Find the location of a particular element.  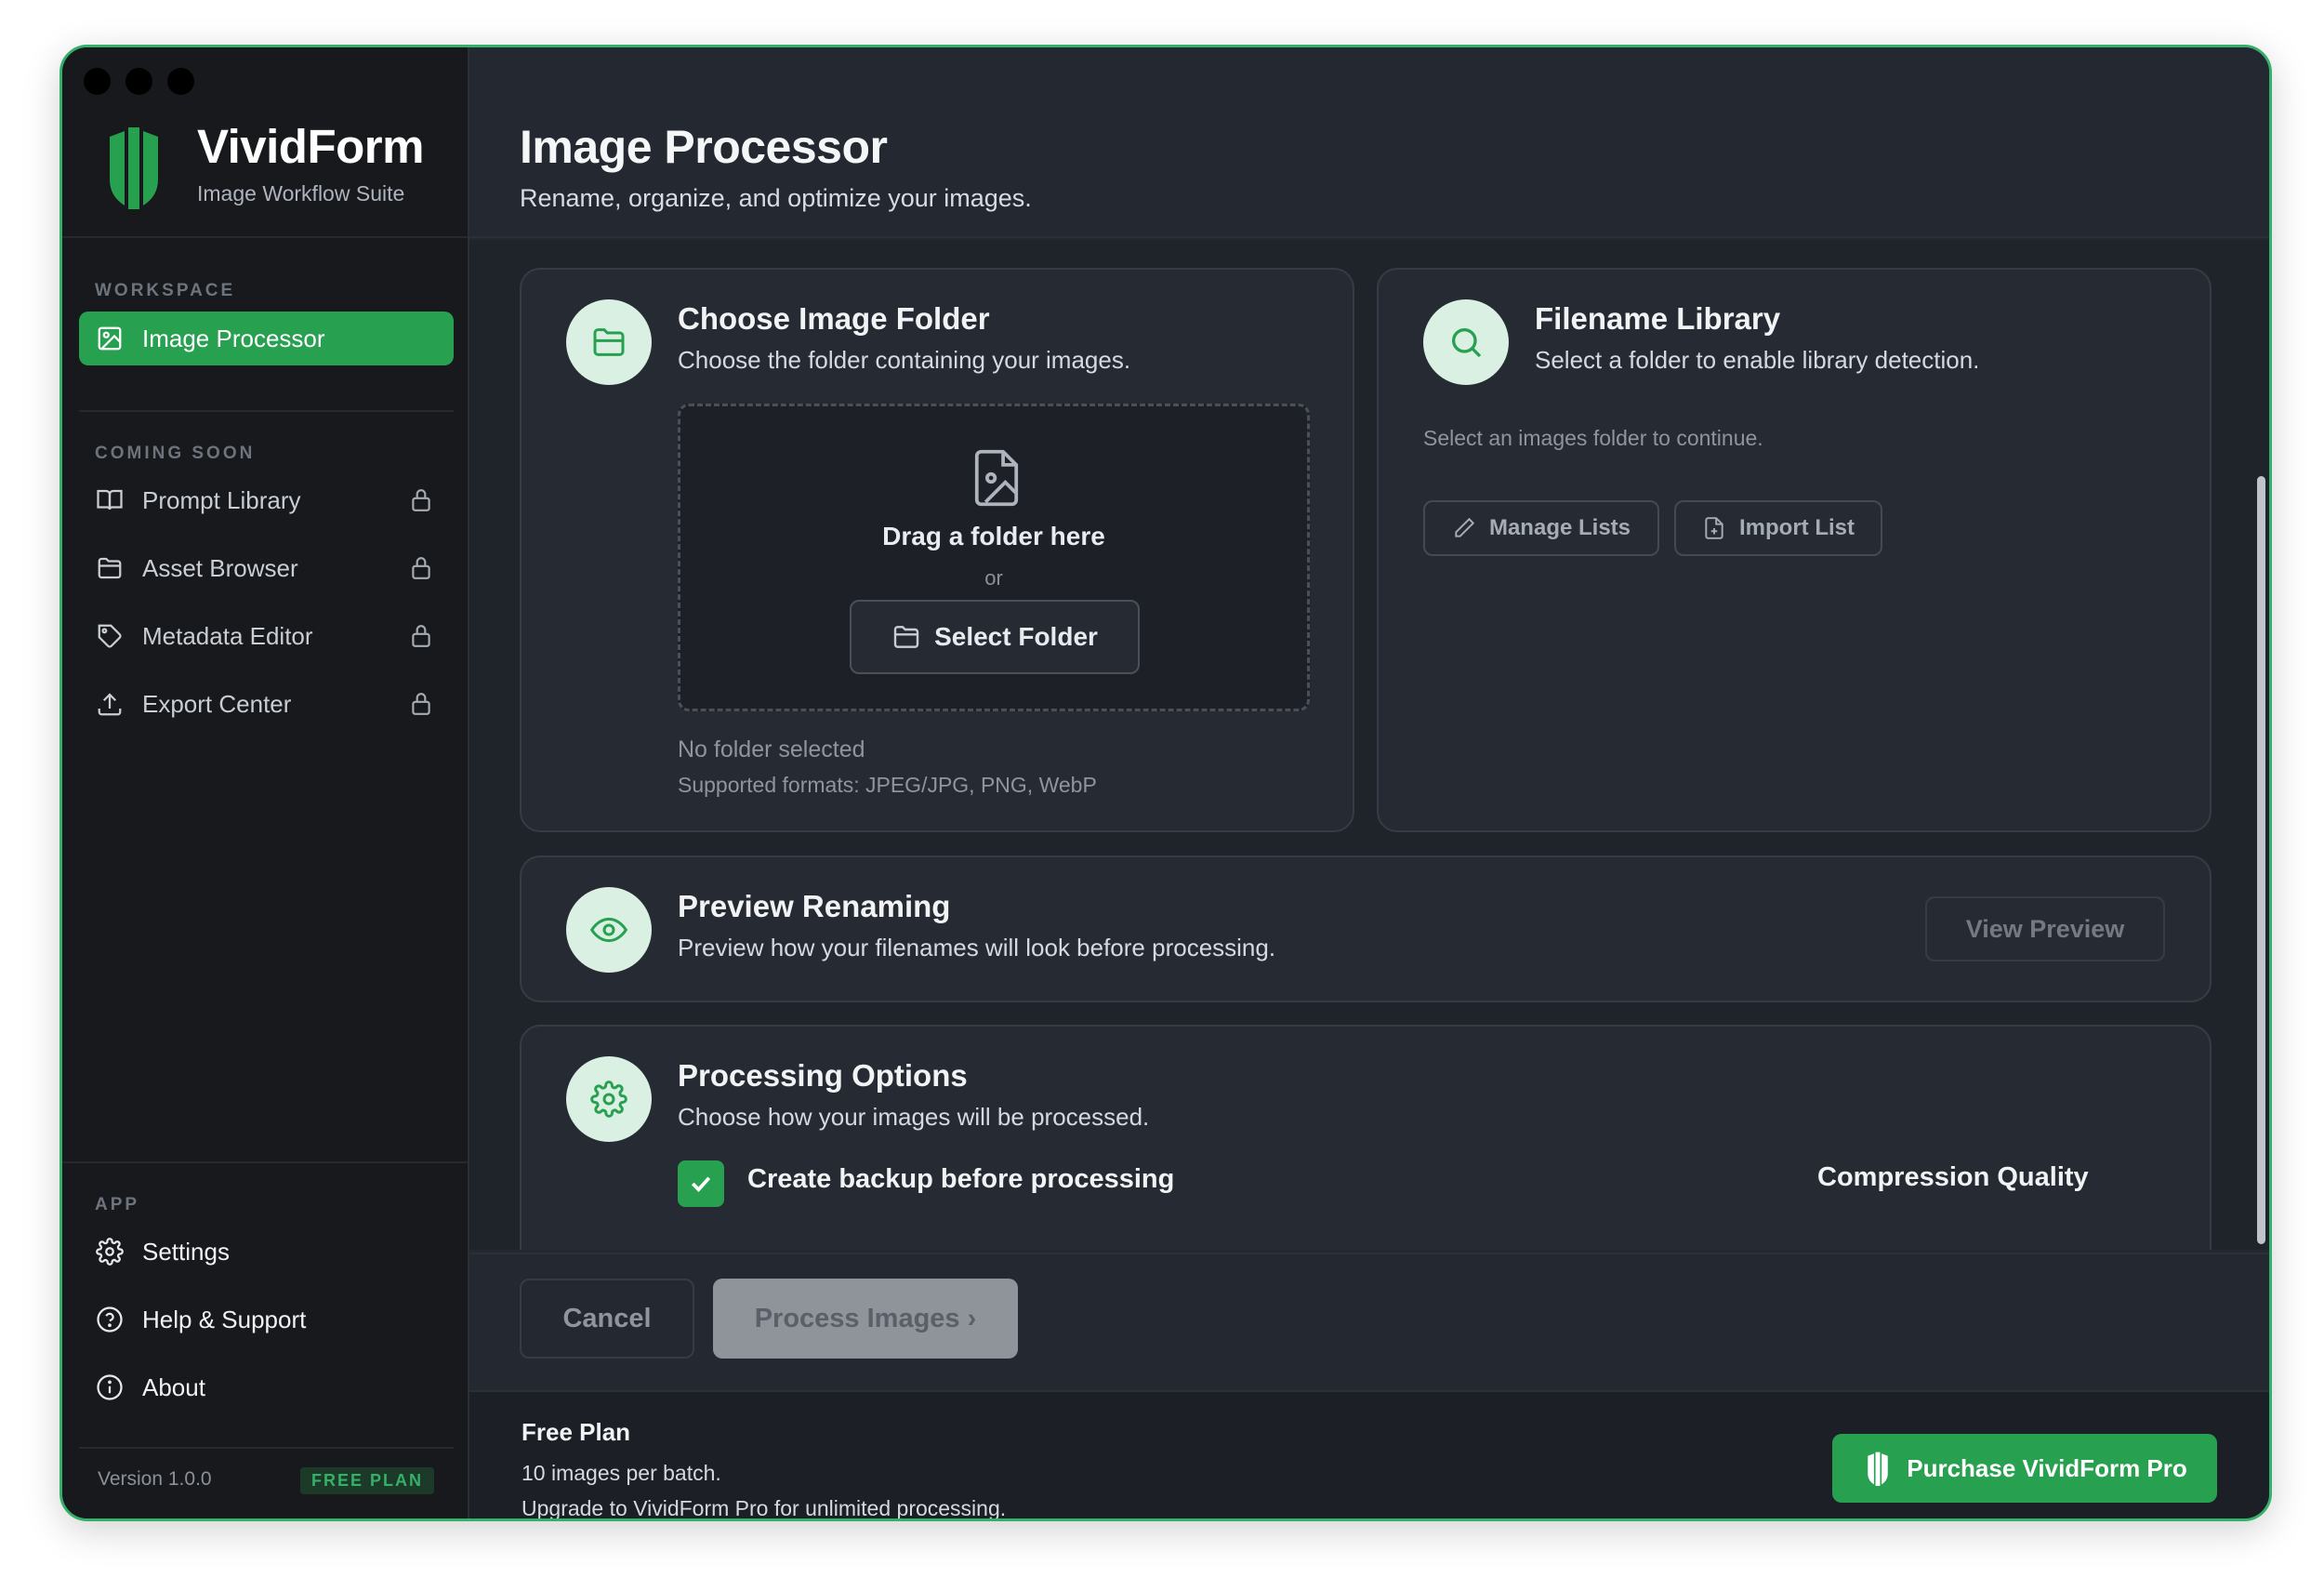

backup-checkbox is located at coordinates (701, 1184).